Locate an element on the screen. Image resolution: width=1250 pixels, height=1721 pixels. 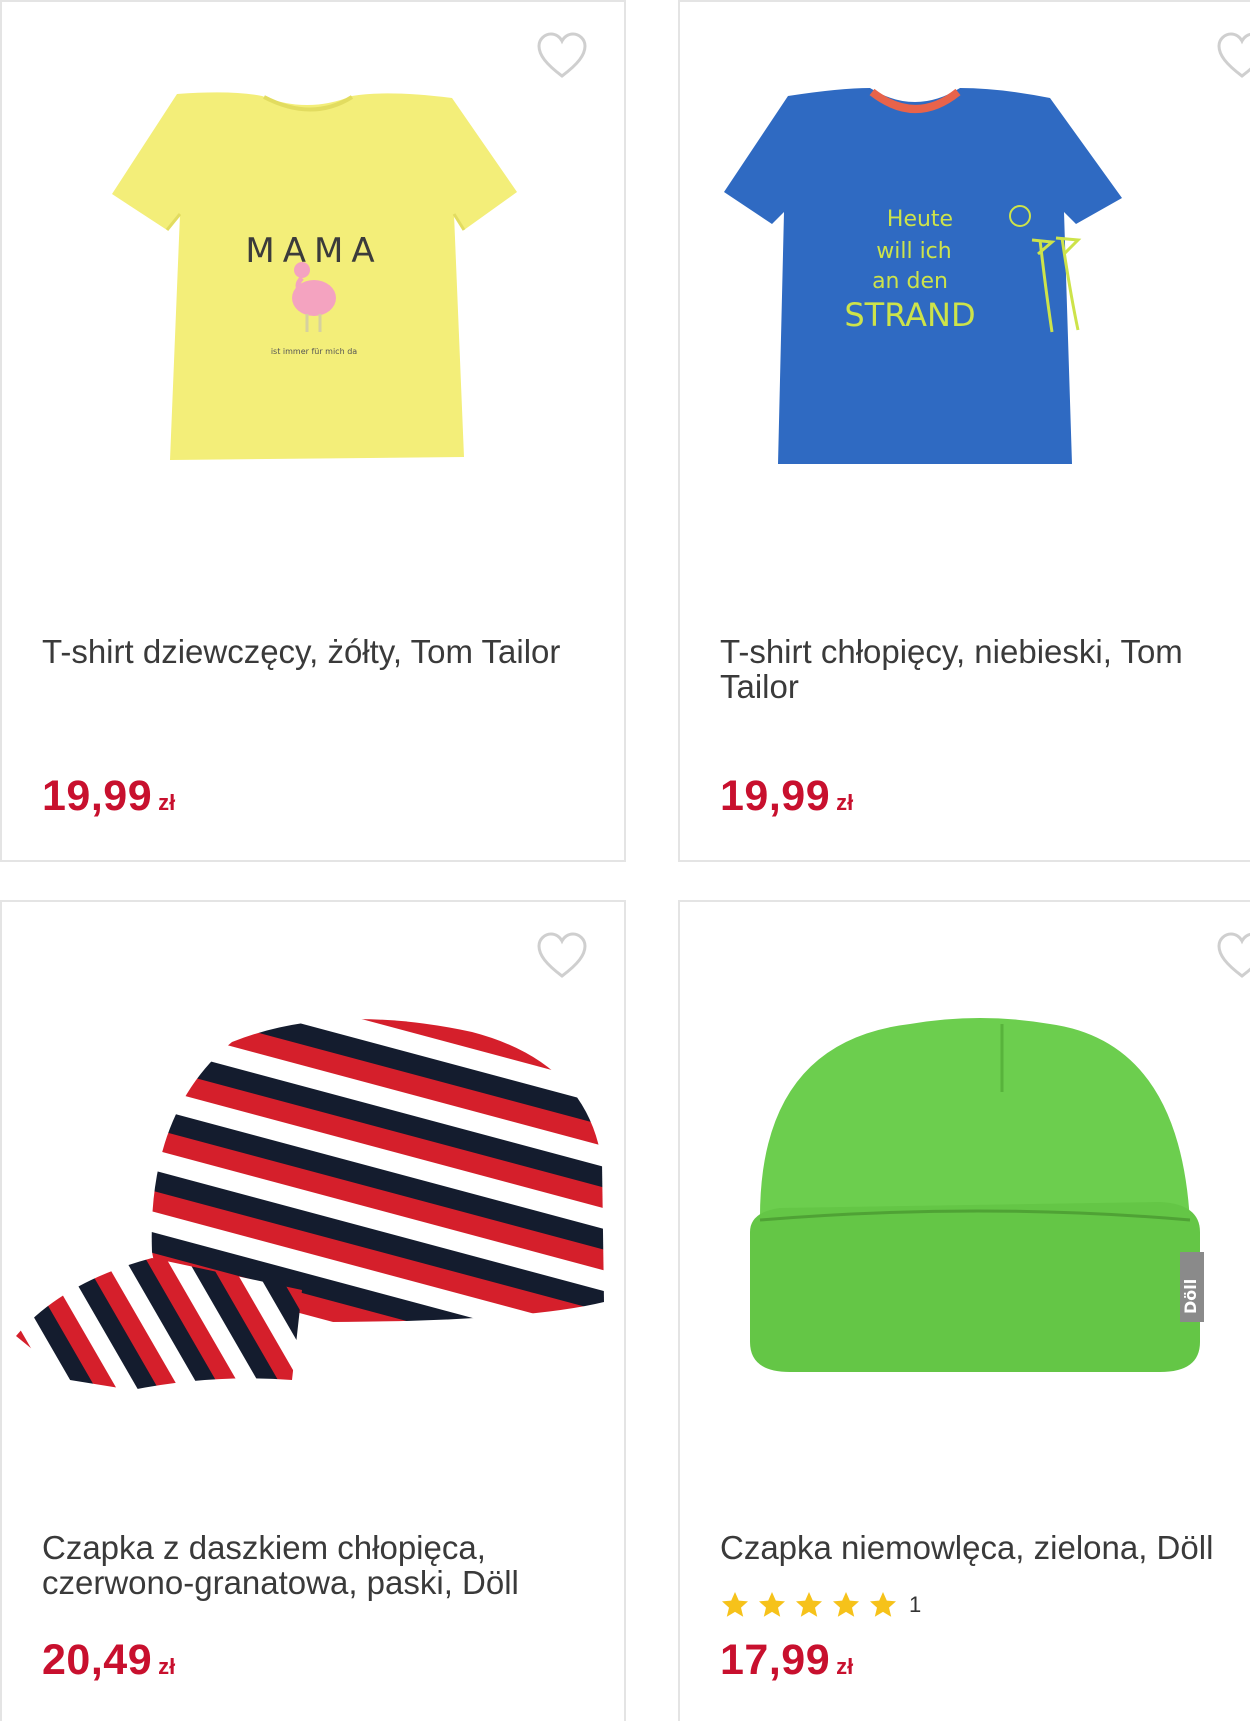
brand-label-text: Döll is located at coordinates (1190, 1296).